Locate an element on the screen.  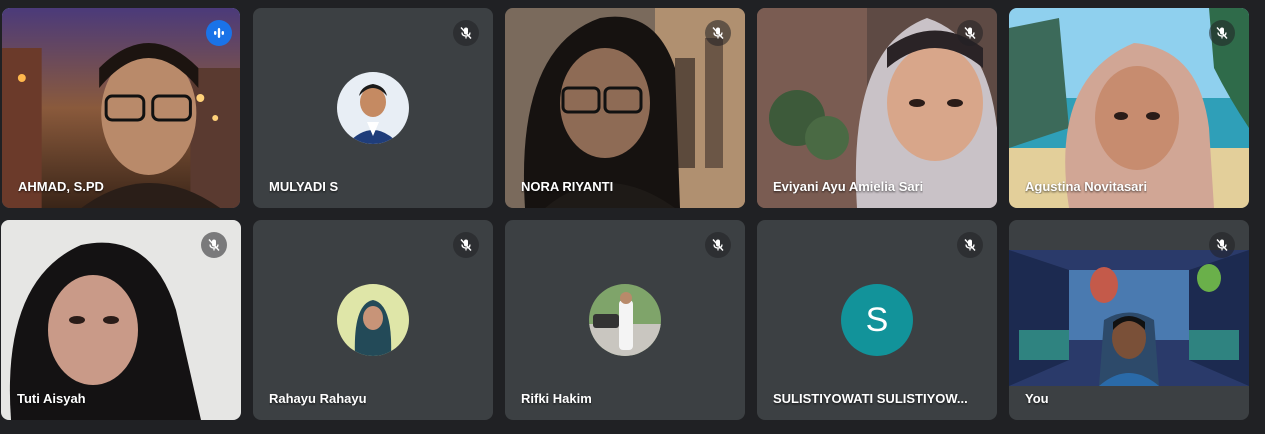
participant-name: Agustina Novitasari is located at coordinates (1086, 186).